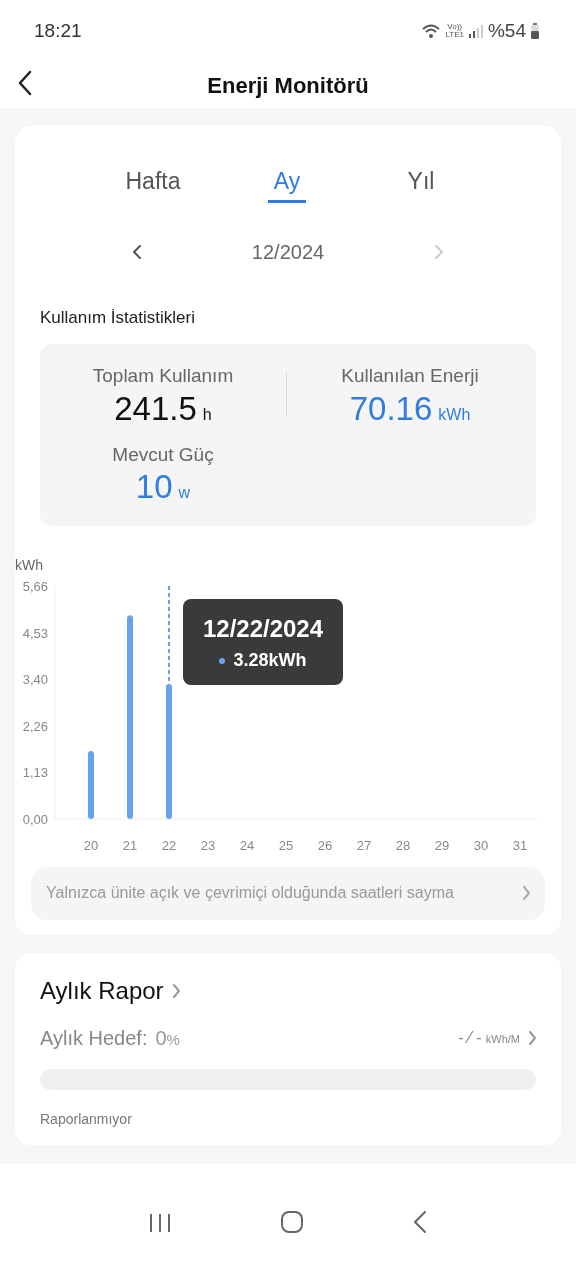  Describe the element at coordinates (110, 991) in the screenshot. I see `report-link: Aylık Rapor` at that location.